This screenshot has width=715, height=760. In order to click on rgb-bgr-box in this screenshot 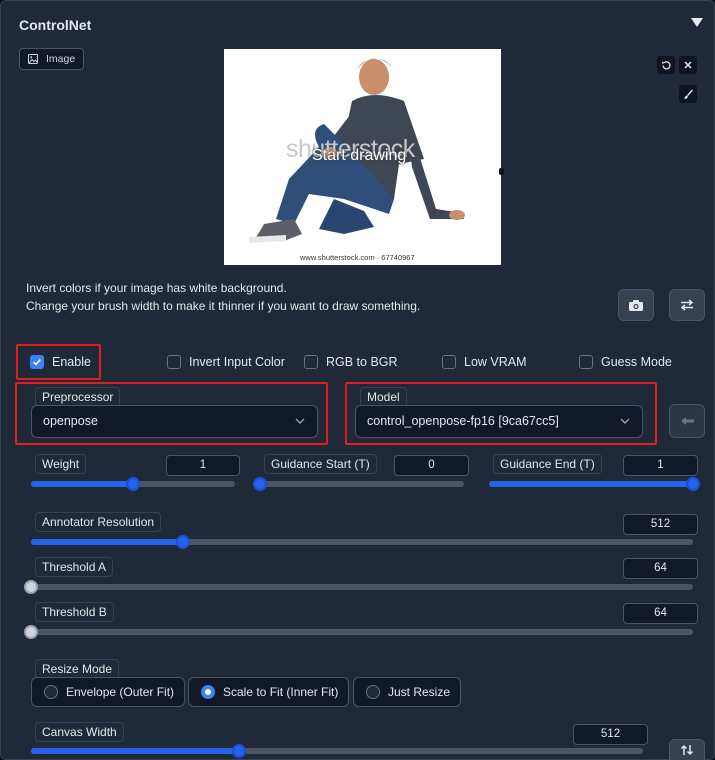, I will do `click(311, 362)`.